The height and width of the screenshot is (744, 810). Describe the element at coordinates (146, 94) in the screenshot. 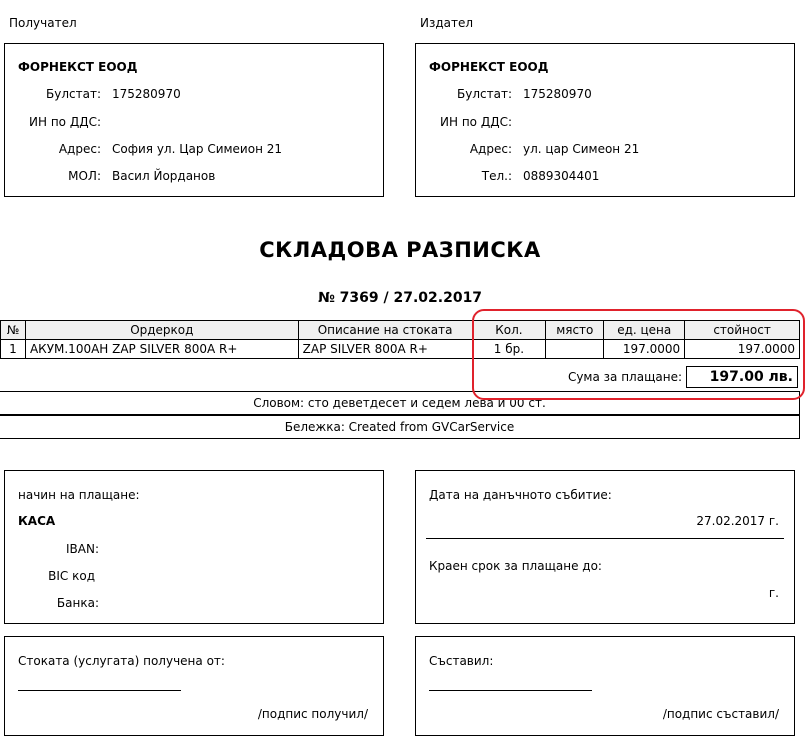

I see `recipient-bulstat: 175280970` at that location.